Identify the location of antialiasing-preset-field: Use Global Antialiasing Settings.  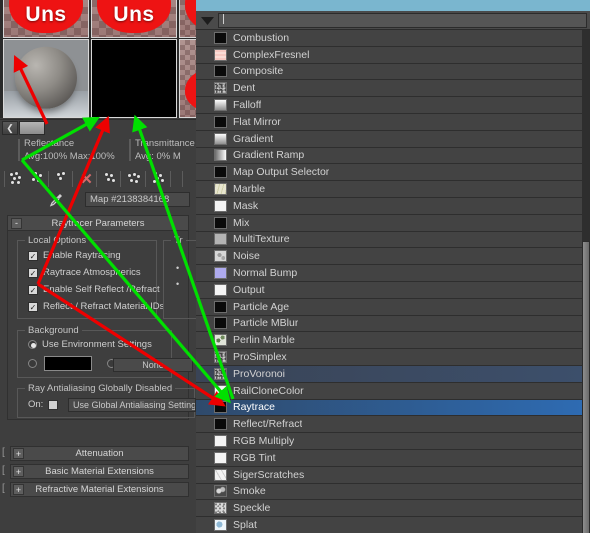
(132, 405).